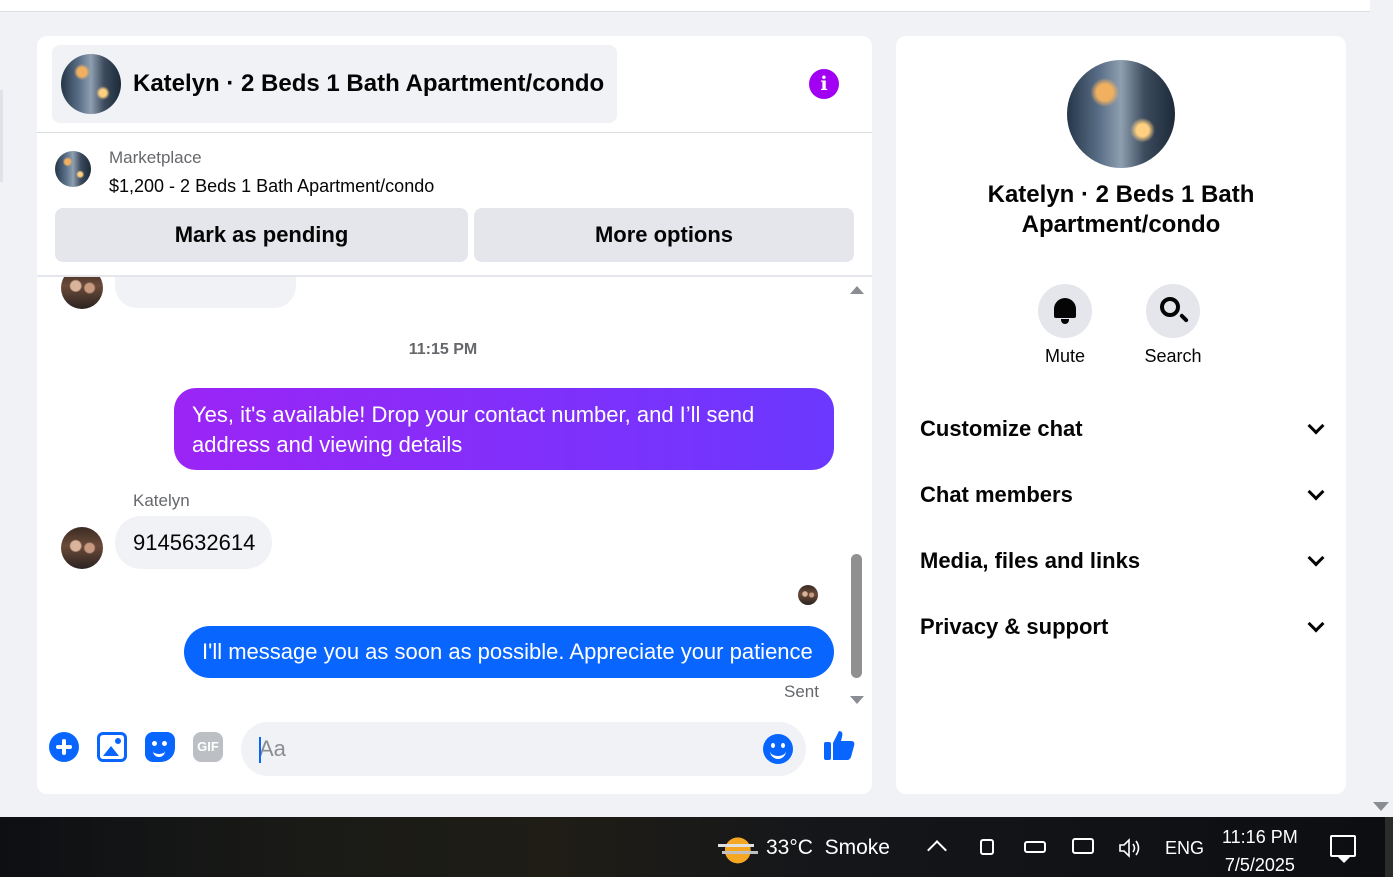  I want to click on photo-icon, so click(112, 747).